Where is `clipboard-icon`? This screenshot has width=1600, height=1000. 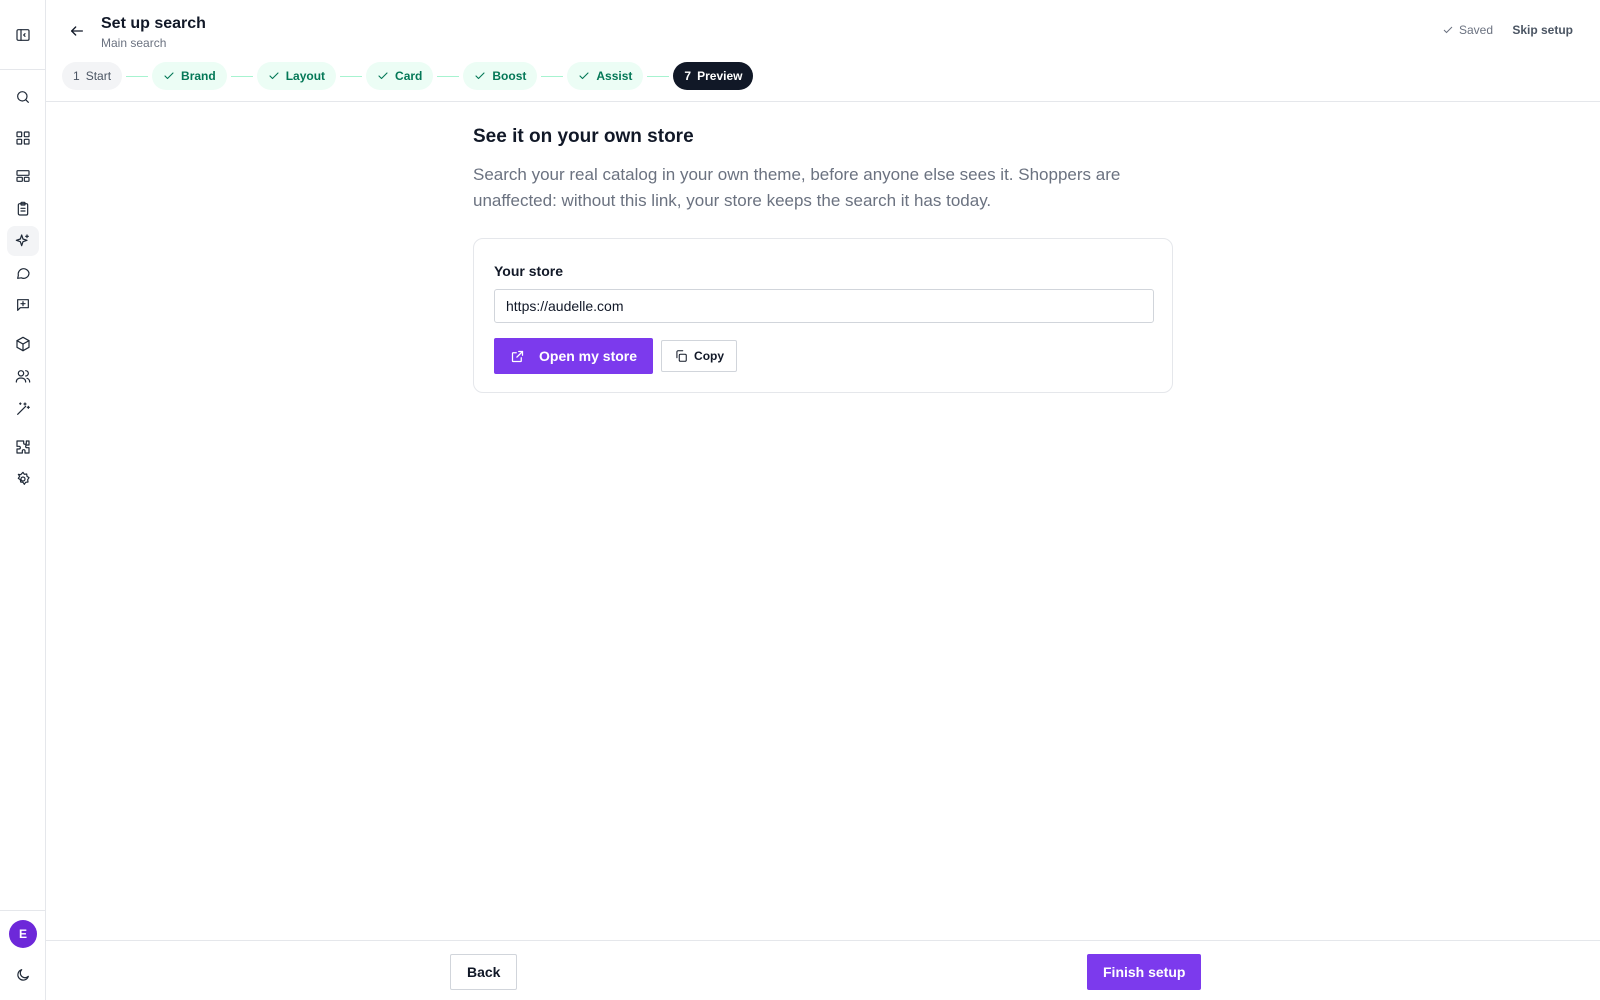 clipboard-icon is located at coordinates (23, 209).